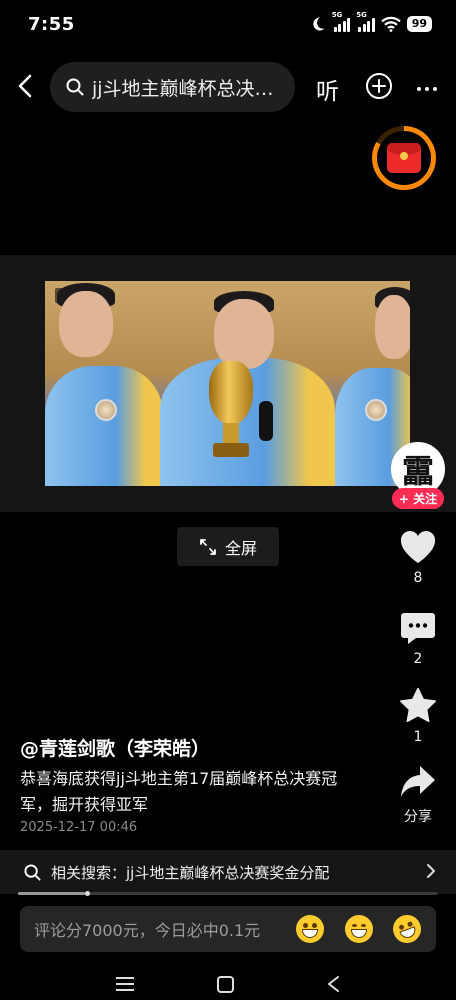  I want to click on favorite-button: 1, so click(418, 716).